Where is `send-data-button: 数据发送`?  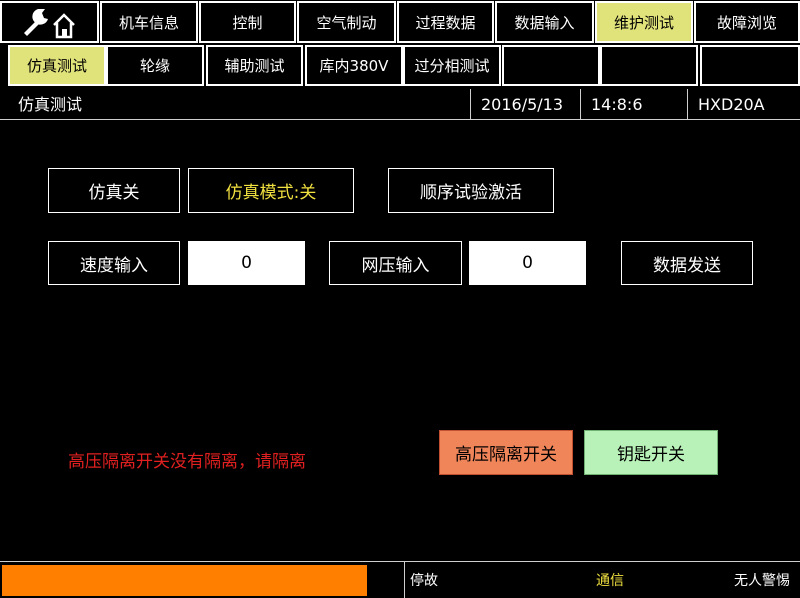 send-data-button: 数据发送 is located at coordinates (687, 263).